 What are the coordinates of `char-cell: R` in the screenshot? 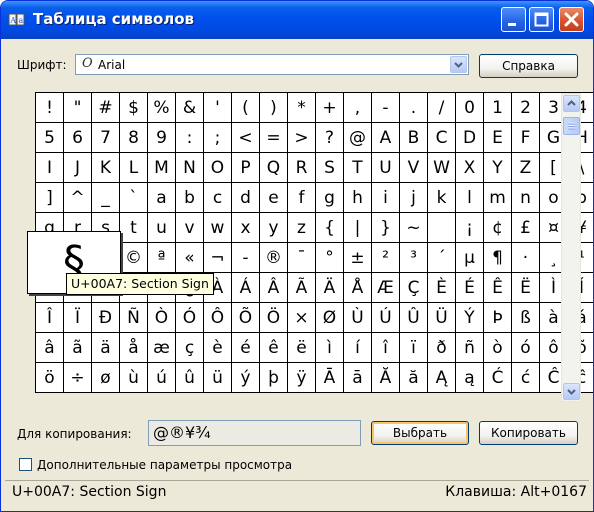 It's located at (301, 167).